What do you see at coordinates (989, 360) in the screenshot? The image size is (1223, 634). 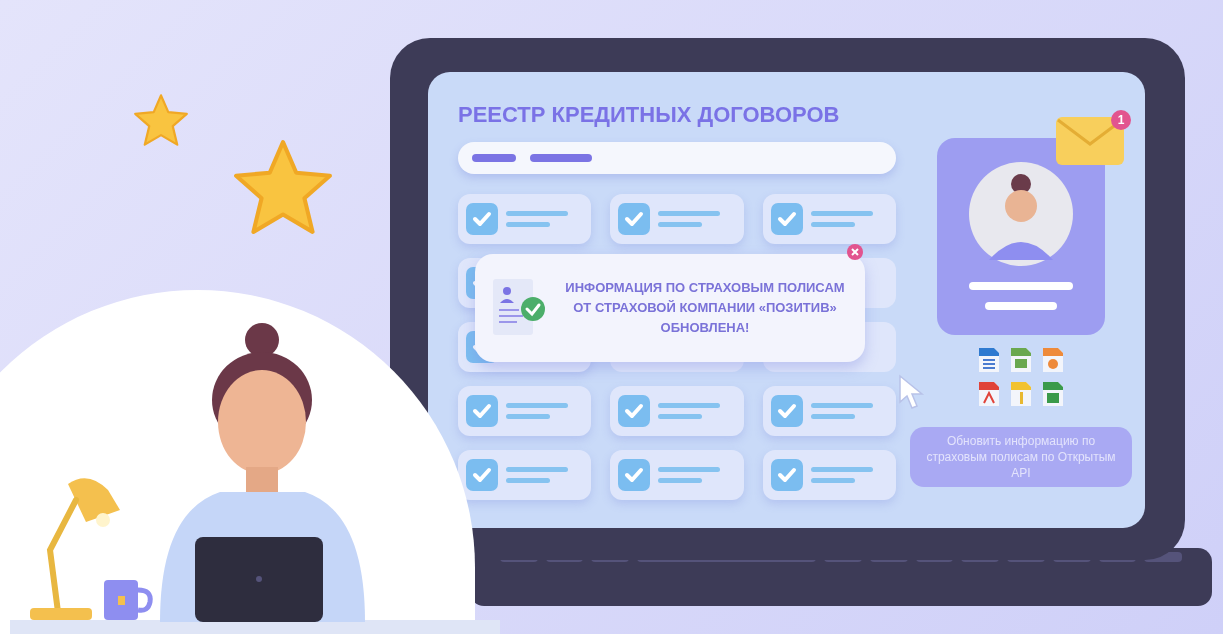 I see `document-file-icon` at bounding box center [989, 360].